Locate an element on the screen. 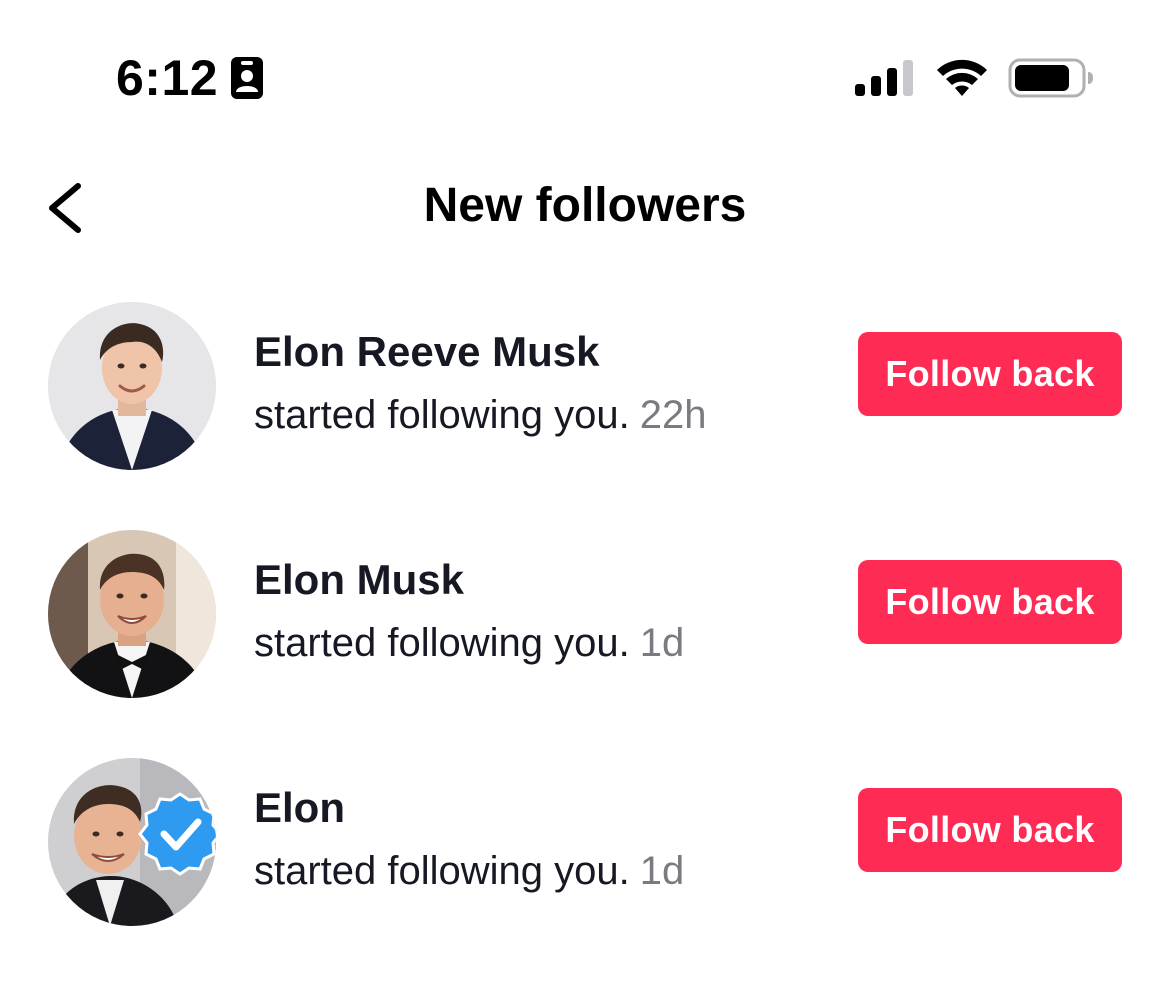  cellular-signal-icon is located at coordinates (884, 78).